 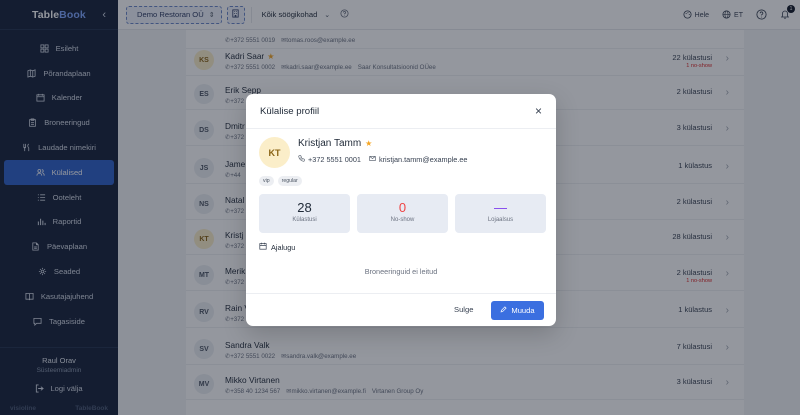 I want to click on modal-header: Külalise profiil ×, so click(x=401, y=111).